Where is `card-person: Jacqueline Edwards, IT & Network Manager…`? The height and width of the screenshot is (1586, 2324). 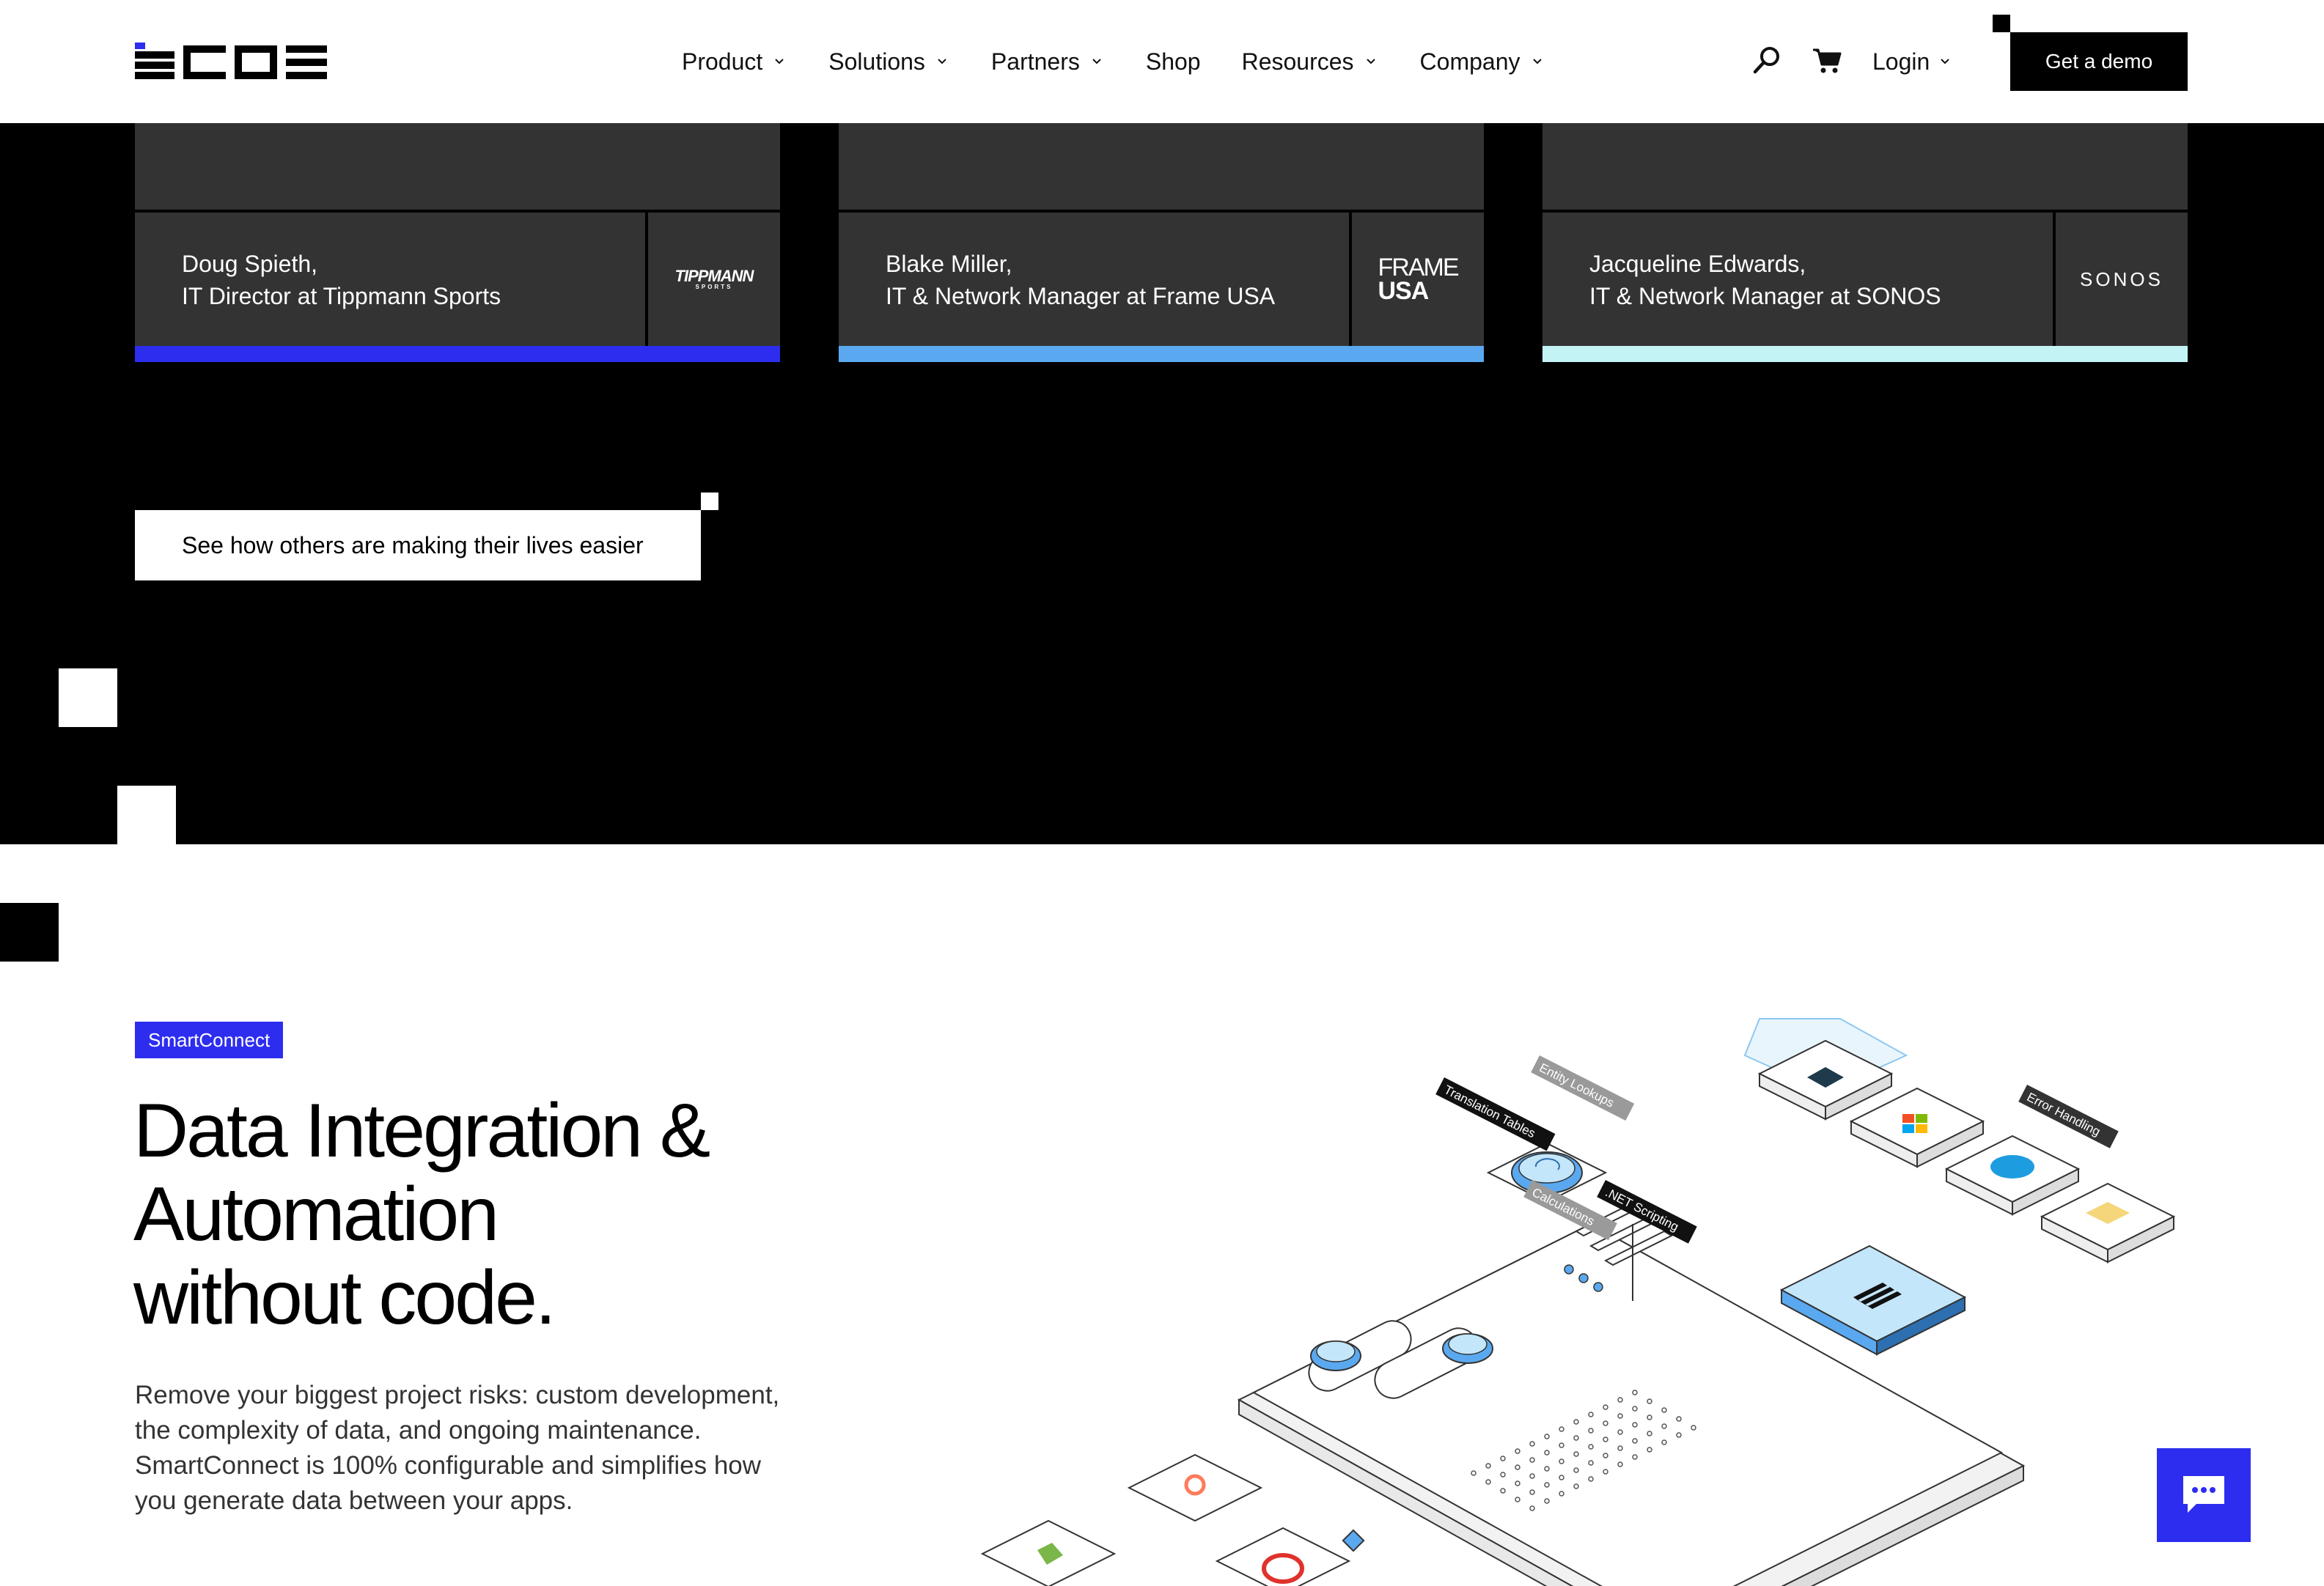
card-person: Jacqueline Edwards, IT & Network Manager… is located at coordinates (1765, 280).